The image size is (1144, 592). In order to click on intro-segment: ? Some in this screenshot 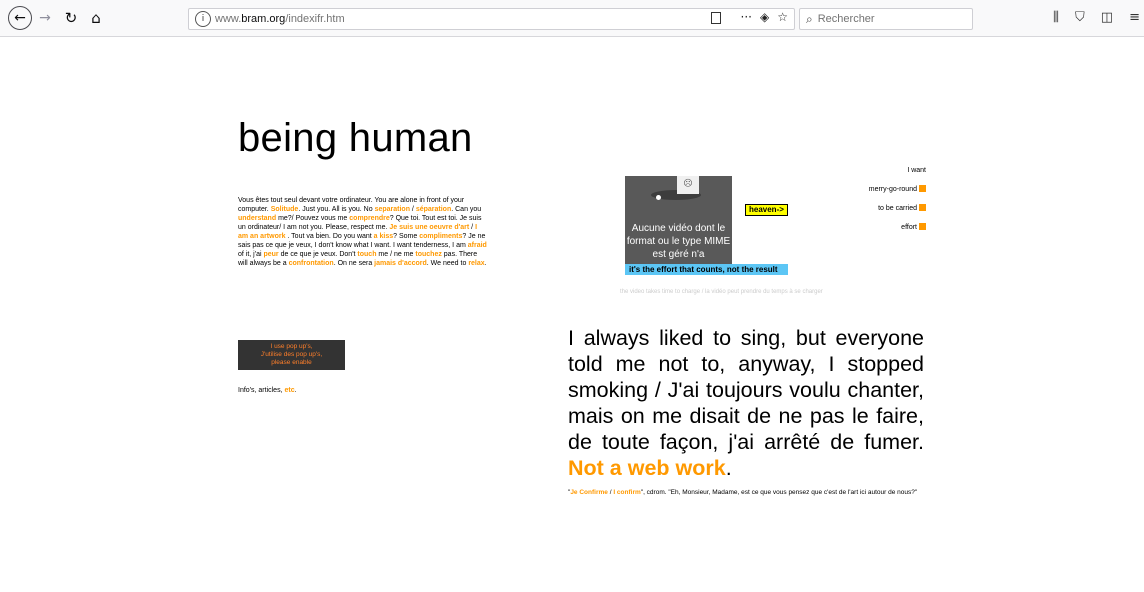, I will do `click(406, 236)`.